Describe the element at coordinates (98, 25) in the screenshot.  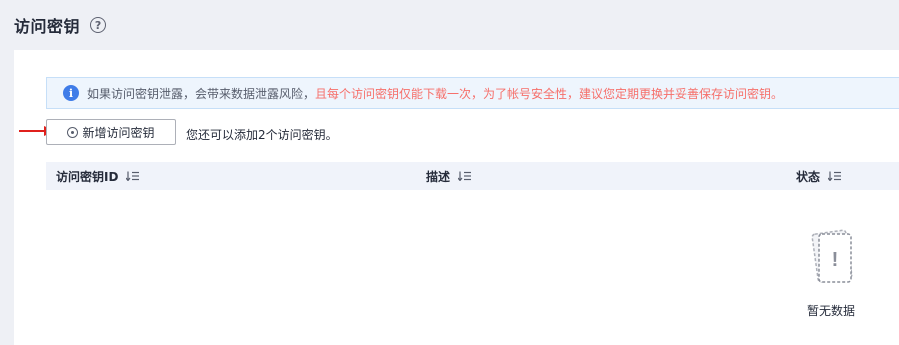
I see `question-circle-icon: ?` at that location.